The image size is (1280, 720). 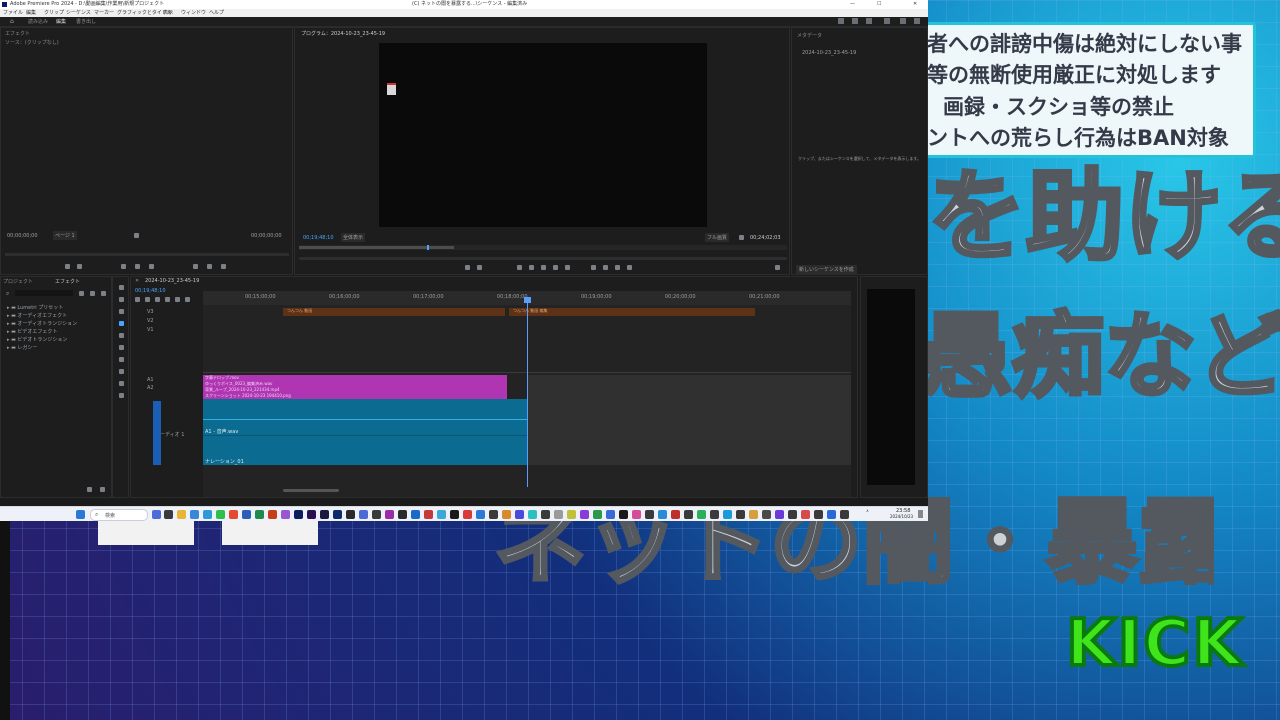 What do you see at coordinates (44, 293) in the screenshot?
I see `effects-search-input` at bounding box center [44, 293].